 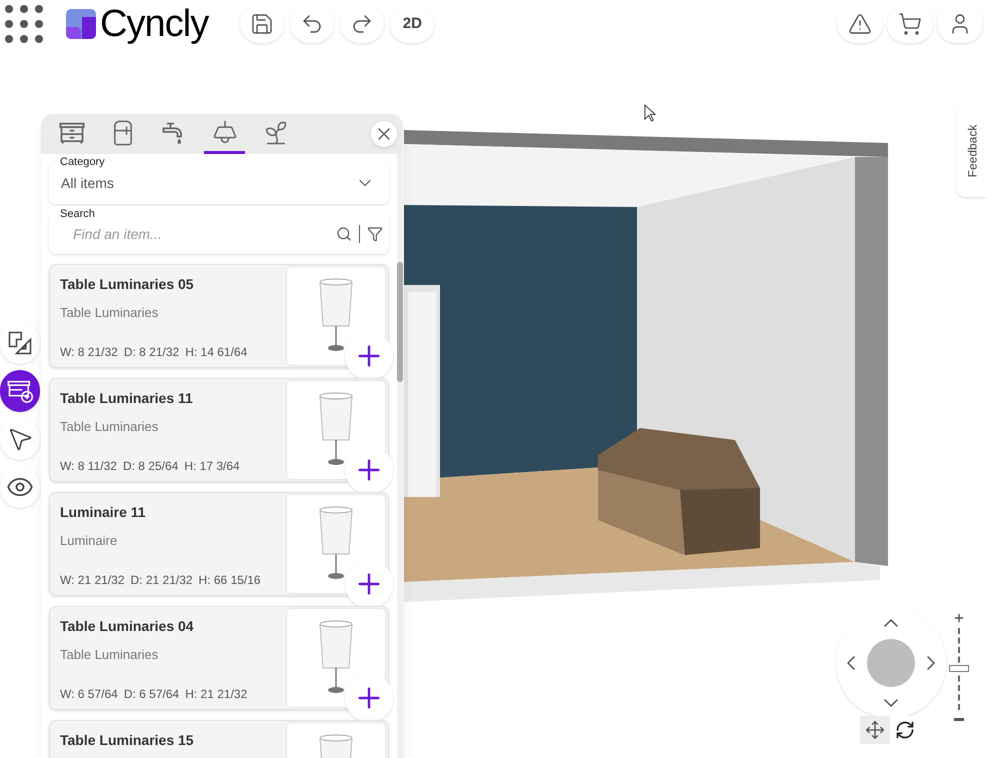 I want to click on item-name: Luminaire 11, so click(x=103, y=512).